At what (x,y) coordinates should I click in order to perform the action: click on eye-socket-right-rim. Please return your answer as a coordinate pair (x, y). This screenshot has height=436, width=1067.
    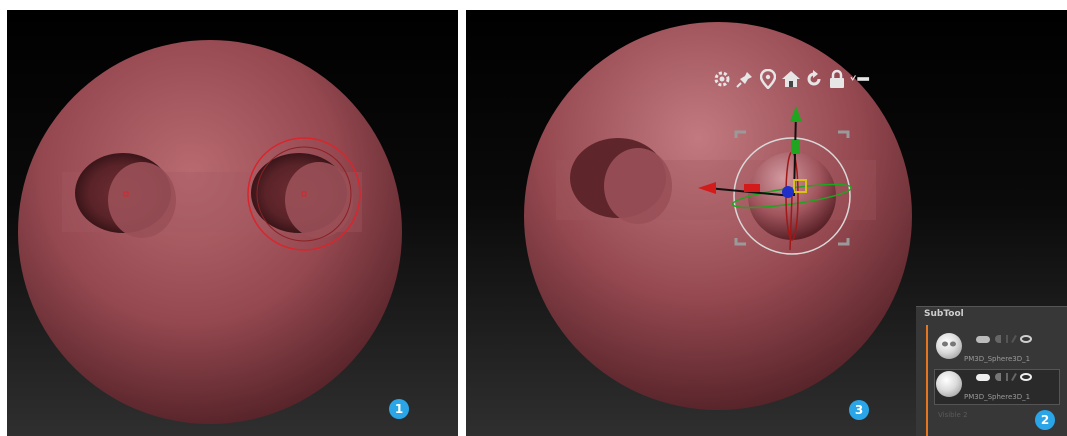
    Looking at the image, I should click on (319, 200).